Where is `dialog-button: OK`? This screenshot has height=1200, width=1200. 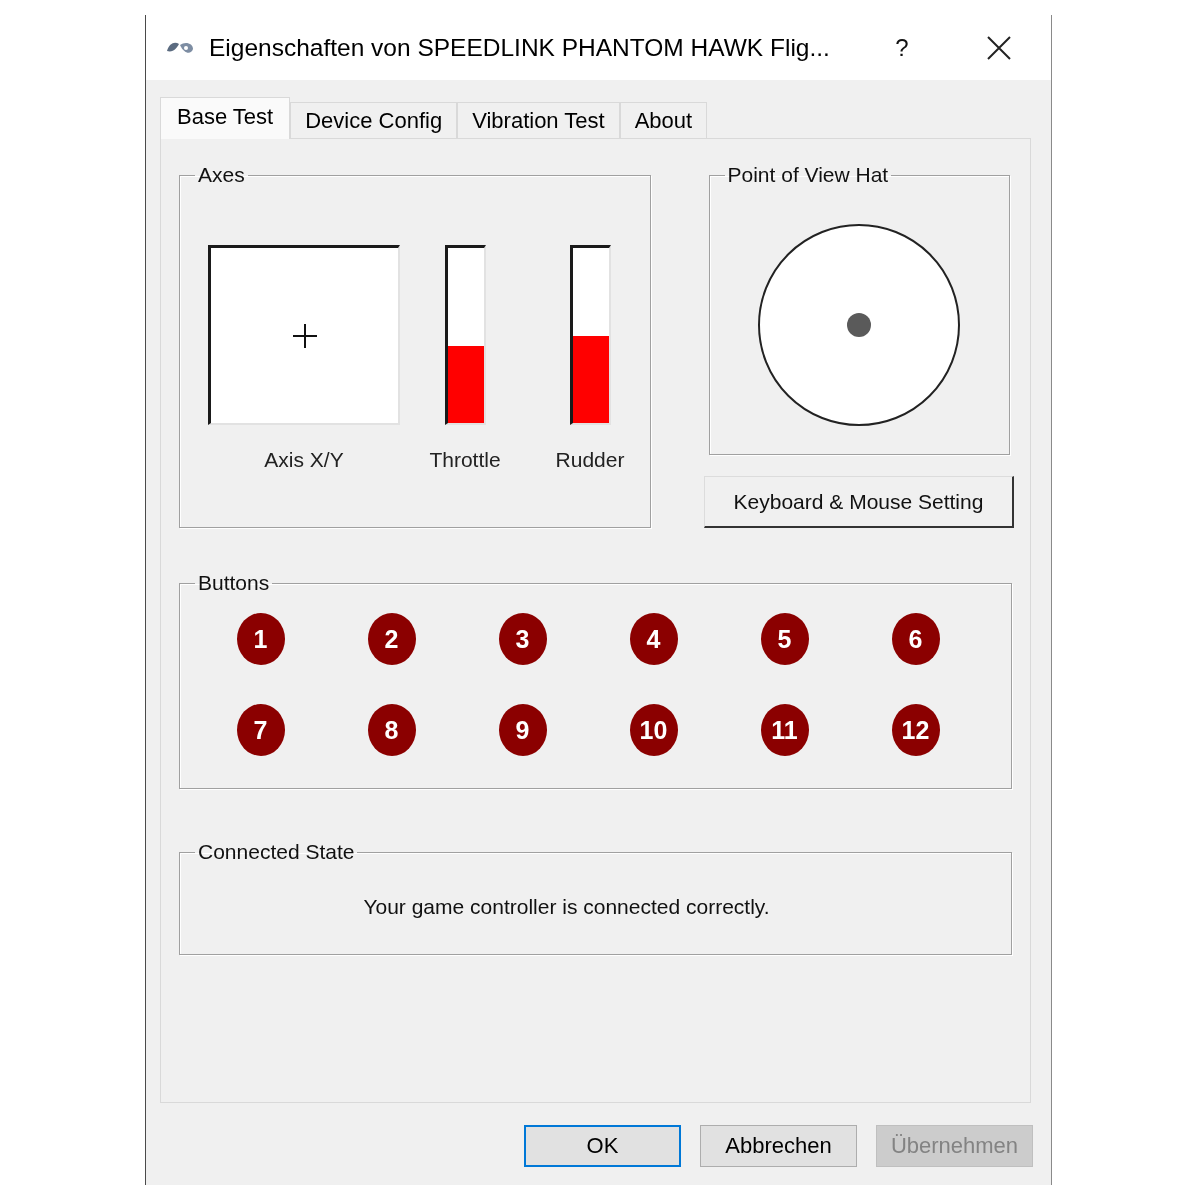
dialog-button: OK is located at coordinates (602, 1146).